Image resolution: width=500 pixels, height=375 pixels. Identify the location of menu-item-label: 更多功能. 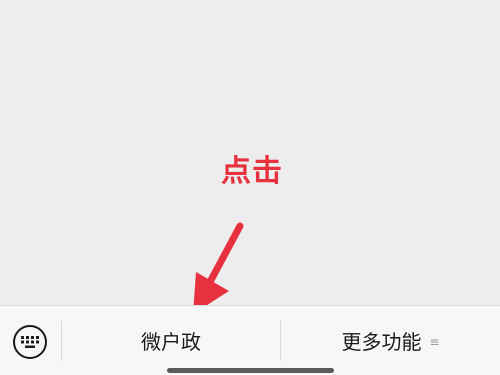
(381, 342).